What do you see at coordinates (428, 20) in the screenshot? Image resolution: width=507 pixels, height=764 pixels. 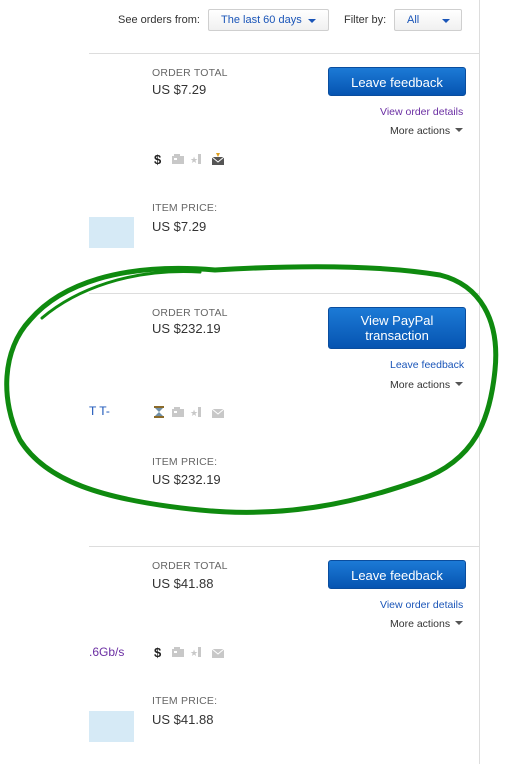 I see `filter-select: All` at bounding box center [428, 20].